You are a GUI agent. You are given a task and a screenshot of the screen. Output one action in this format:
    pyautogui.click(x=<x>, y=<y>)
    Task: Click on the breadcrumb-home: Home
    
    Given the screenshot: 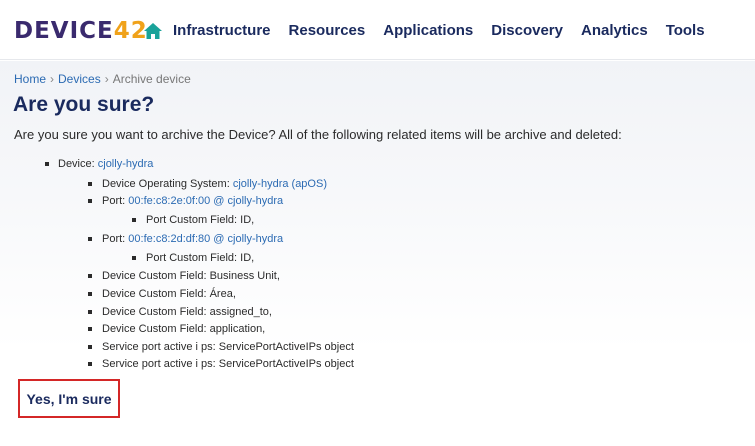 What is the action you would take?
    pyautogui.click(x=30, y=79)
    